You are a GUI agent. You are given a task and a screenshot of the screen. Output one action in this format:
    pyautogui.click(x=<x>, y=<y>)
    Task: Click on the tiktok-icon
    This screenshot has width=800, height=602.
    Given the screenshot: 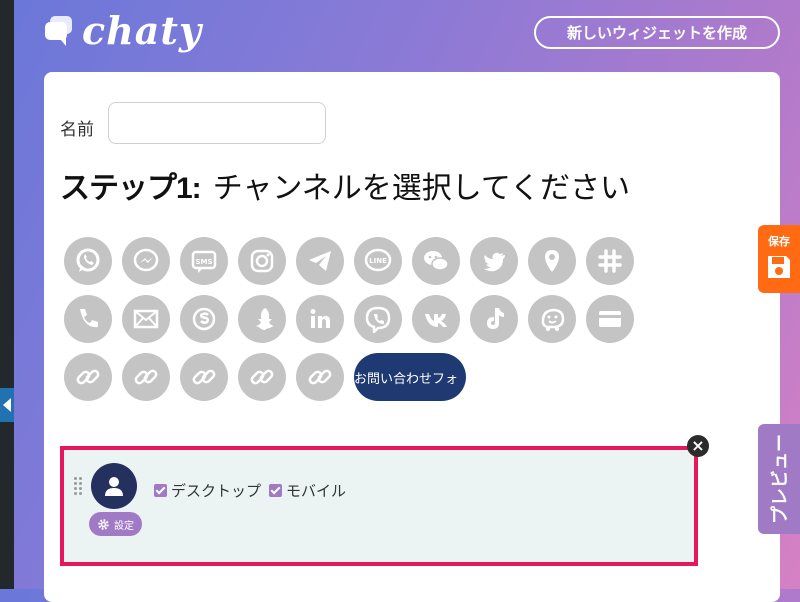 What is the action you would take?
    pyautogui.click(x=494, y=319)
    